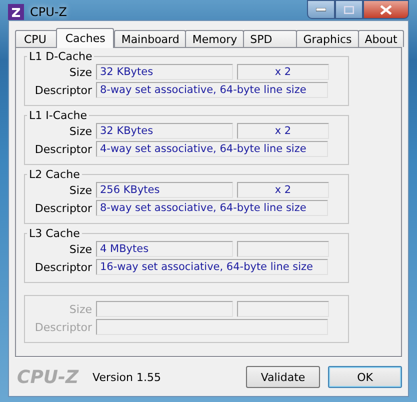 This screenshot has width=417, height=402. I want to click on size-field: 256 KBytes, so click(164, 190).